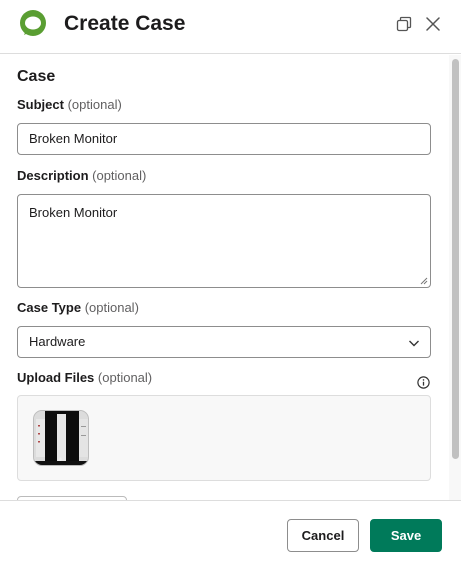  What do you see at coordinates (119, 175) in the screenshot?
I see `description-optional: (optional)` at bounding box center [119, 175].